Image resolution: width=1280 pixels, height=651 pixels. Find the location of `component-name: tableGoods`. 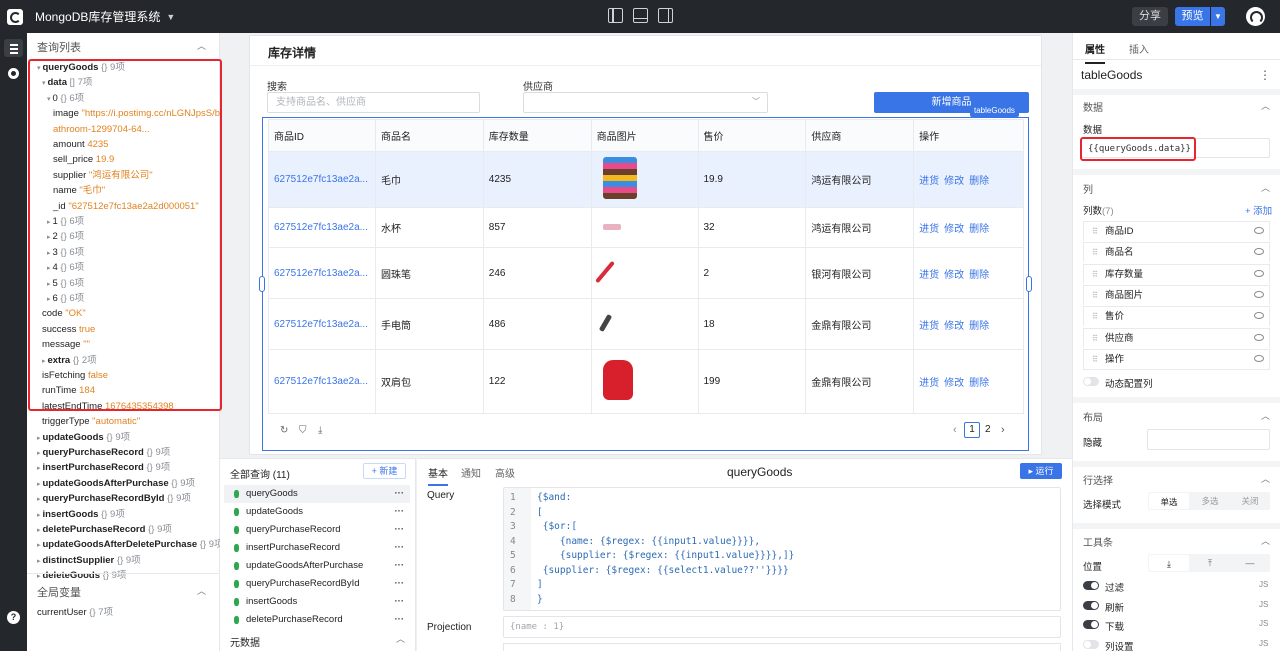

component-name: tableGoods is located at coordinates (1111, 75).